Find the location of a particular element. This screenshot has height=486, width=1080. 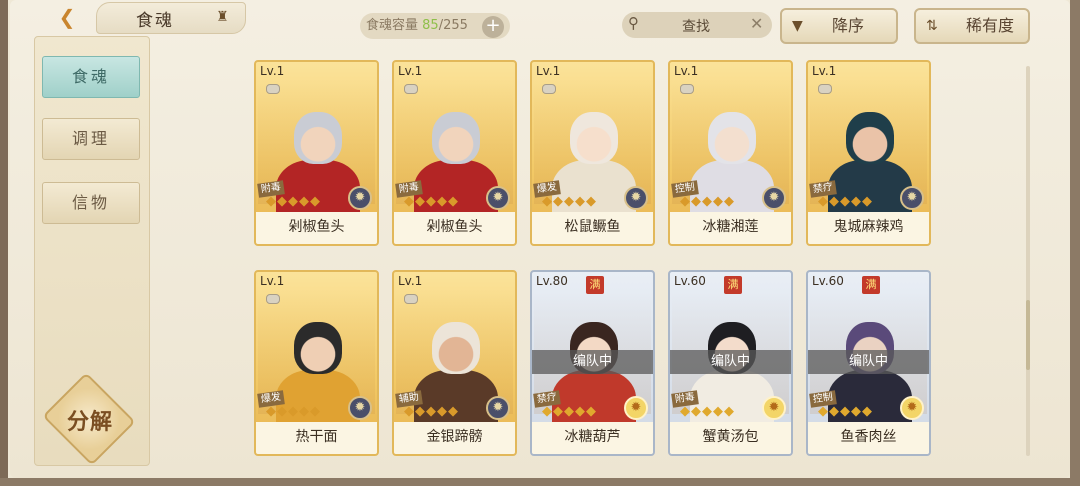

clear-search-button: ✕ is located at coordinates (756, 23).